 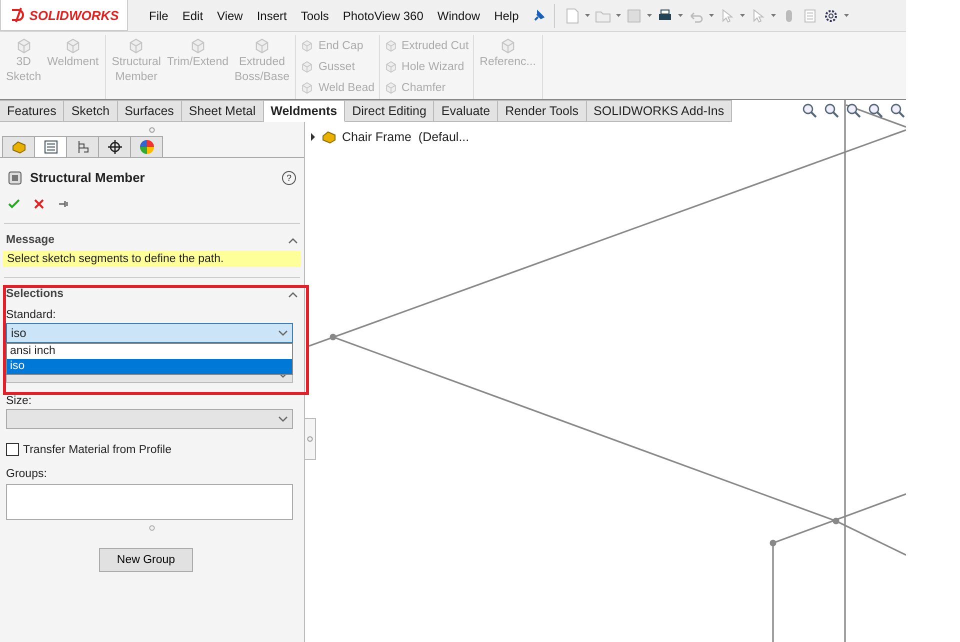 What do you see at coordinates (150, 111) in the screenshot?
I see `tab: Surfaces` at bounding box center [150, 111].